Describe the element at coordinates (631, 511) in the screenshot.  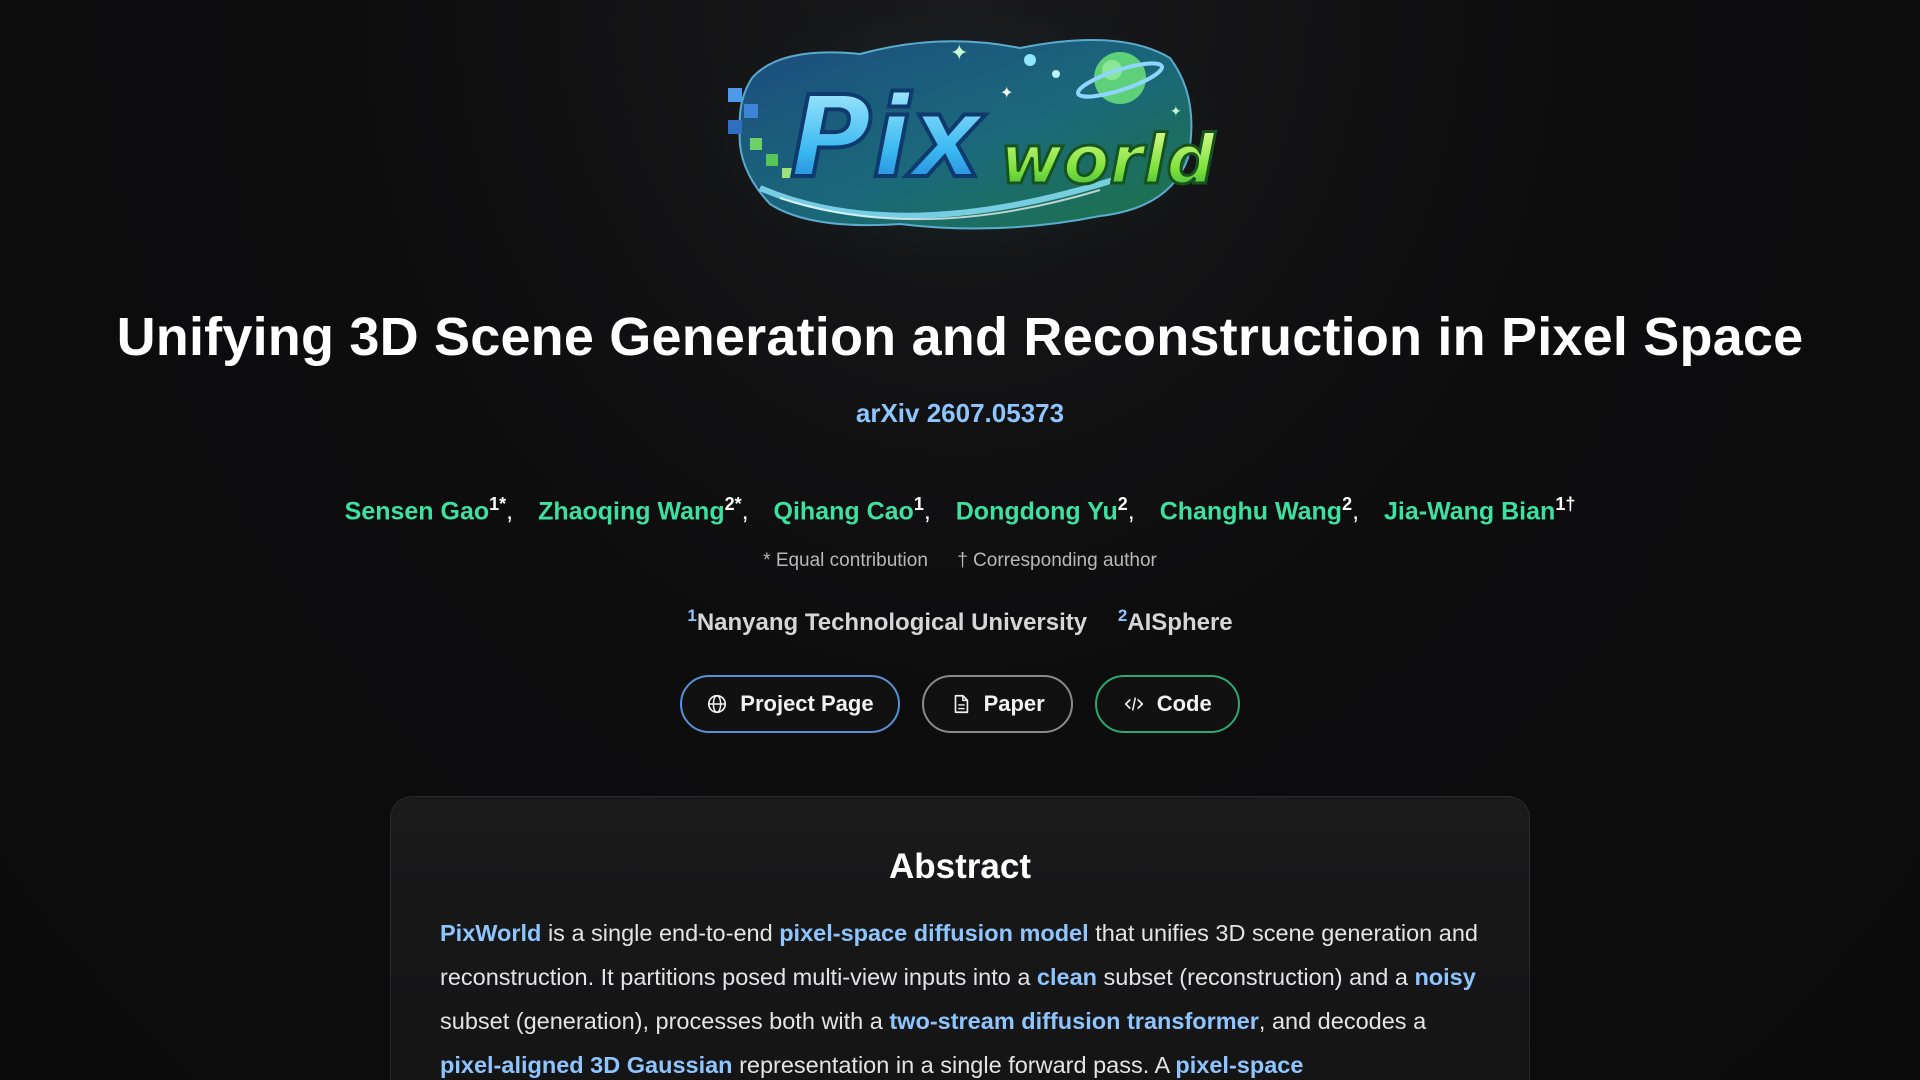
I see `author-link: Zhaoqing Wang` at that location.